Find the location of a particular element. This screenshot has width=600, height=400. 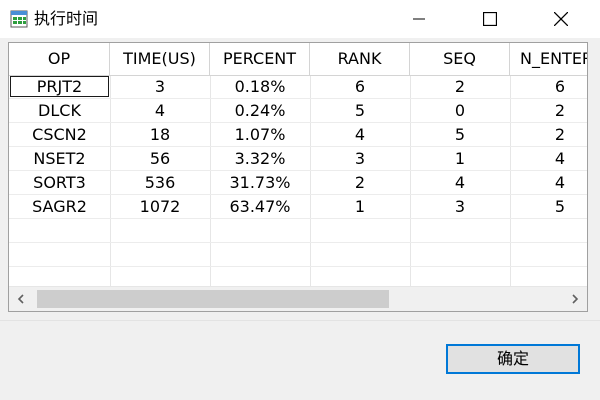

table-row: DLCK 4 0.24% 5 0 2 is located at coordinates (298, 111).